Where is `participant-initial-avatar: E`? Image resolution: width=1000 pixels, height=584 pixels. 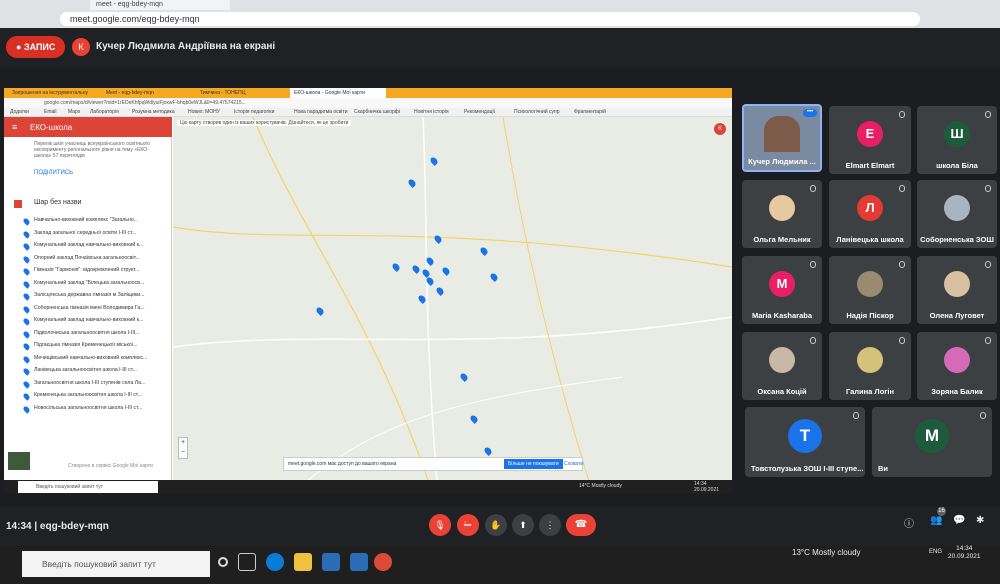 participant-initial-avatar: E is located at coordinates (870, 134).